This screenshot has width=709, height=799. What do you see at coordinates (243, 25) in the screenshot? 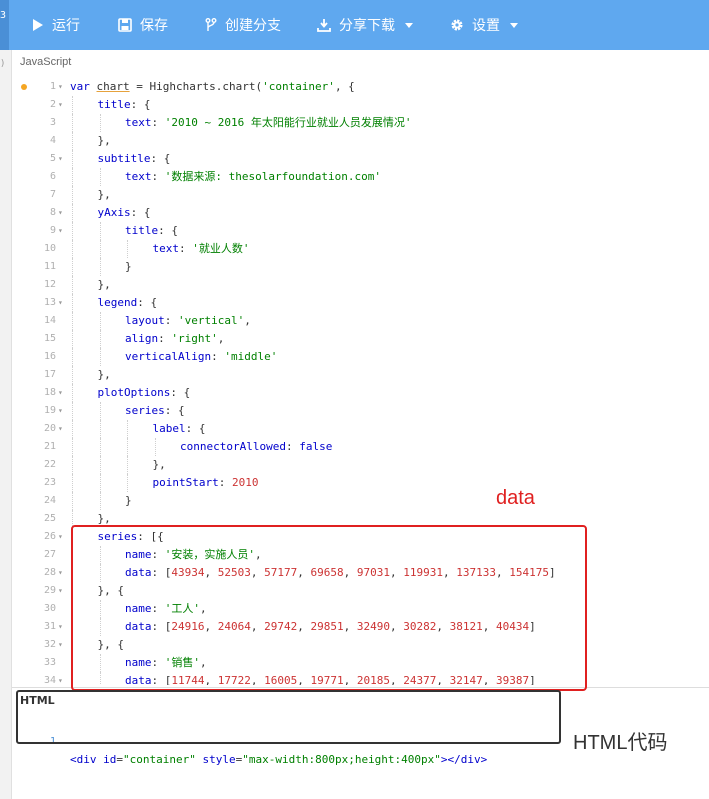
I see `create-branch-button: 创建分支` at bounding box center [243, 25].